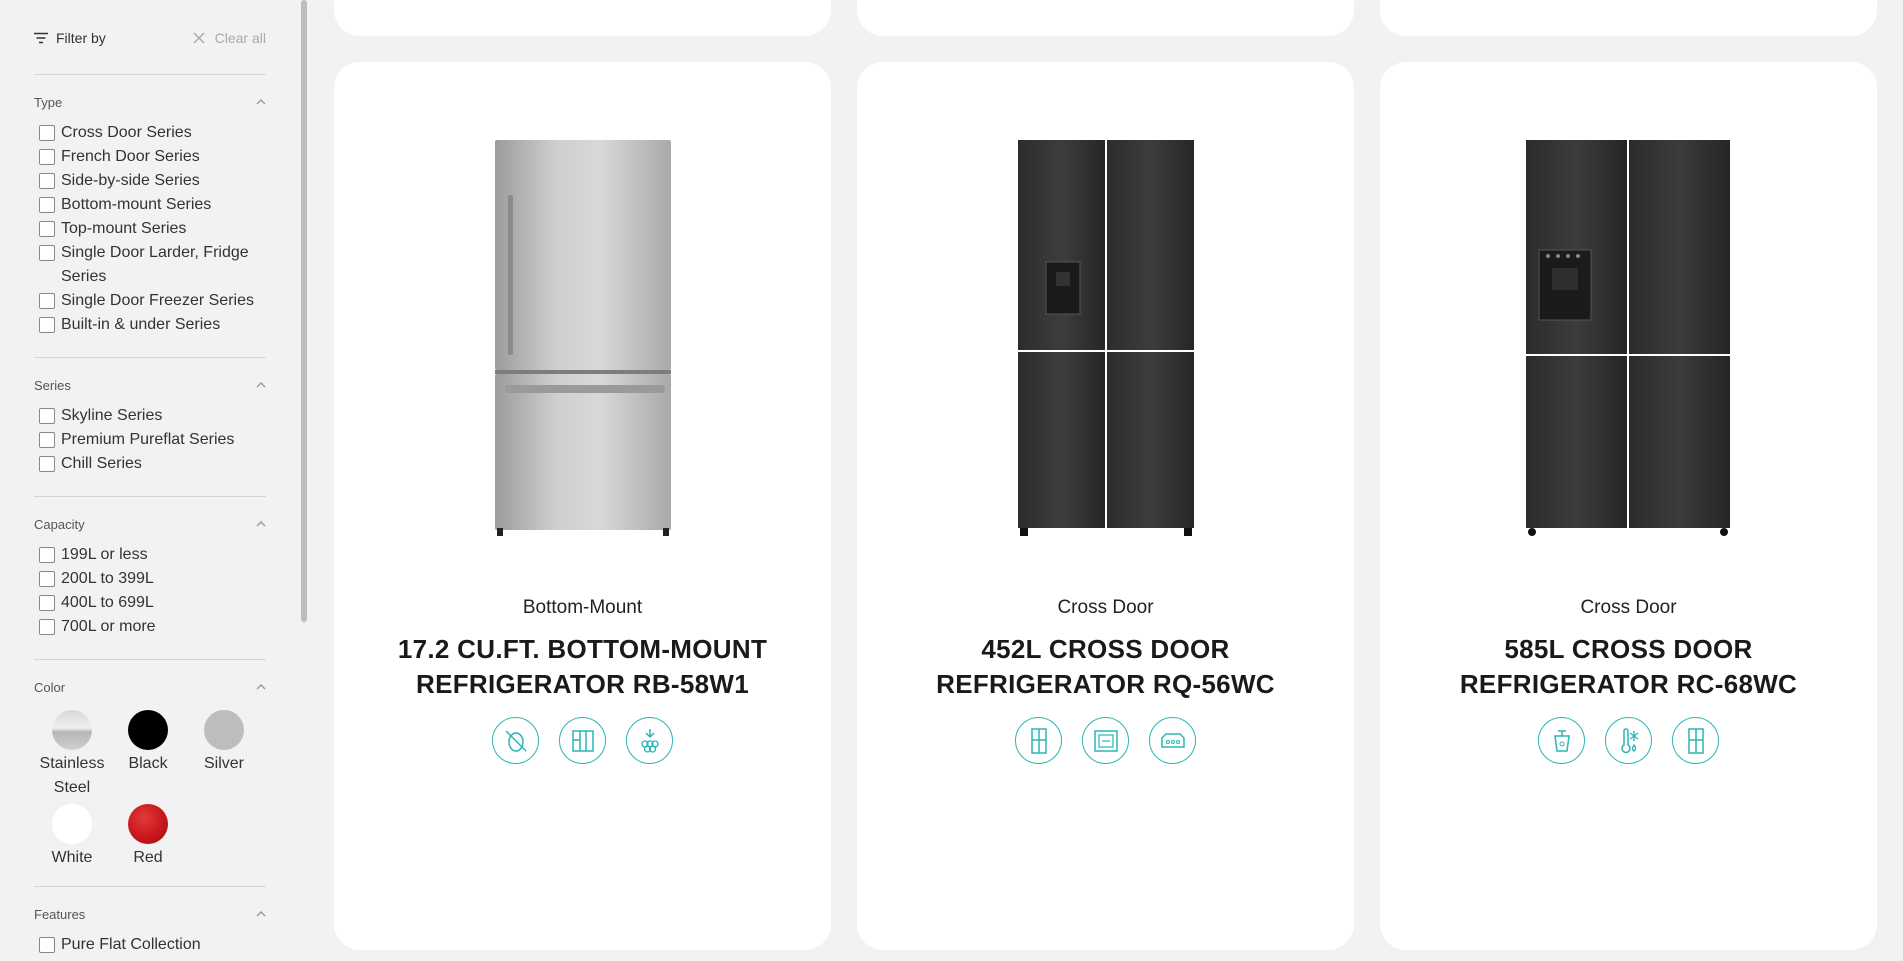 Image resolution: width=1903 pixels, height=961 pixels. What do you see at coordinates (1172, 740) in the screenshot?
I see `drawer-icon` at bounding box center [1172, 740].